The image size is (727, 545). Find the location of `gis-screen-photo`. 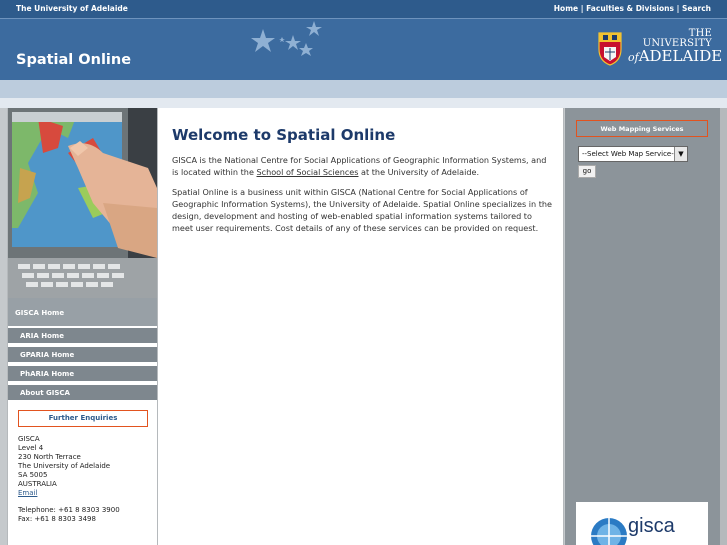

gis-screen-photo is located at coordinates (82, 203).